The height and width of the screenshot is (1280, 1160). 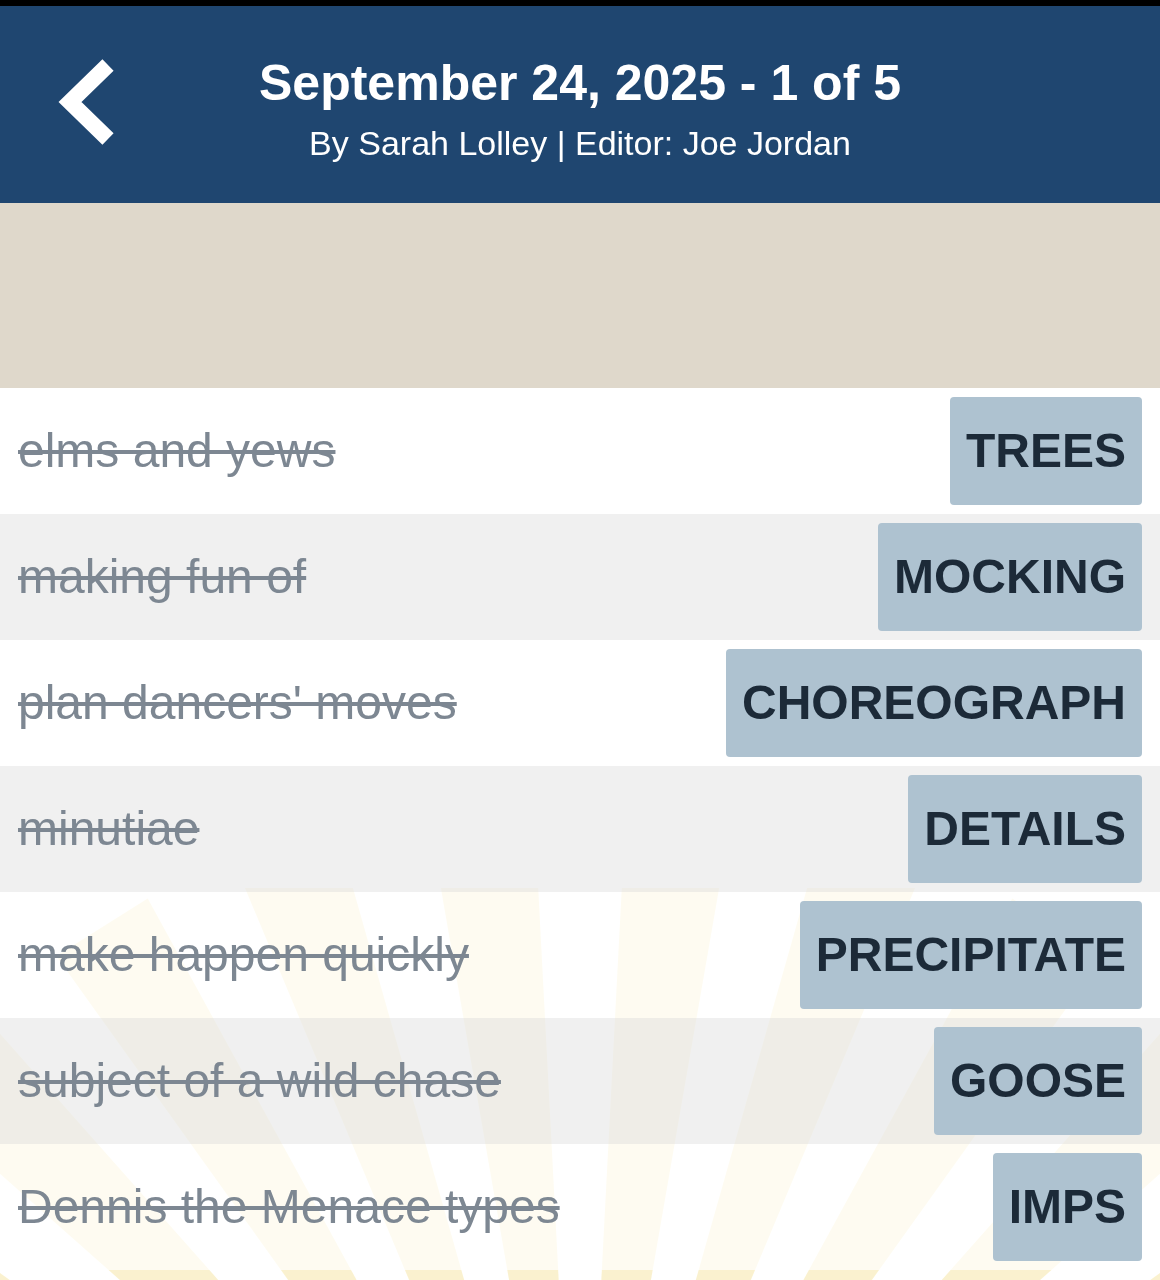 I want to click on answer-tag: CHOREOGRAPH, so click(x=933, y=703).